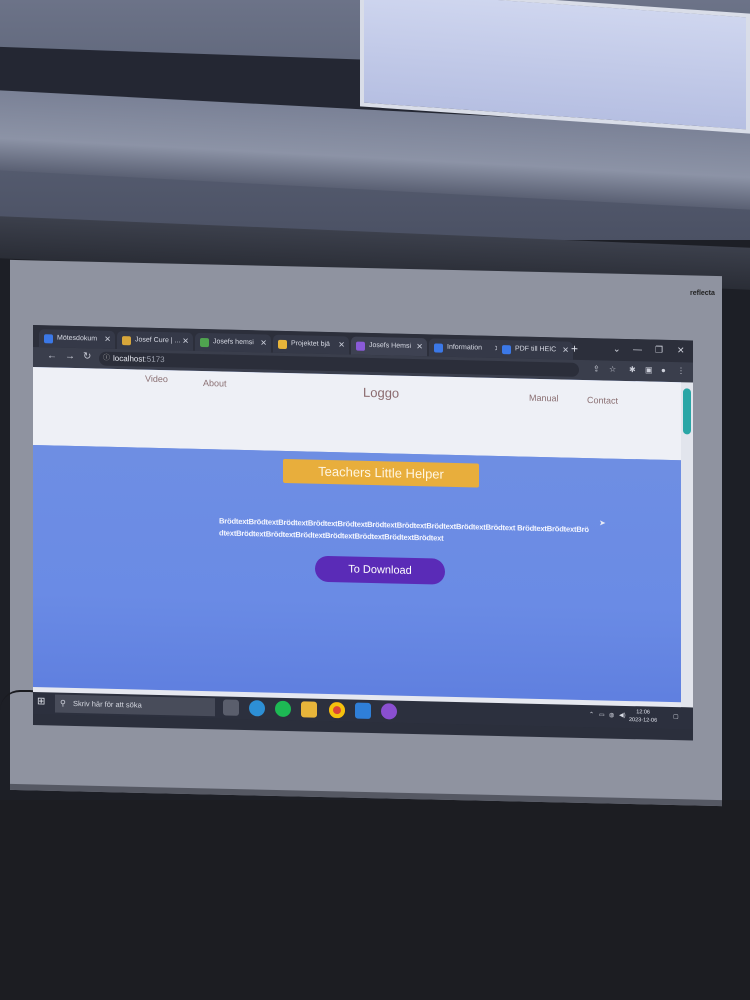  Describe the element at coordinates (611, 715) in the screenshot. I see `network-icon: ◍` at that location.